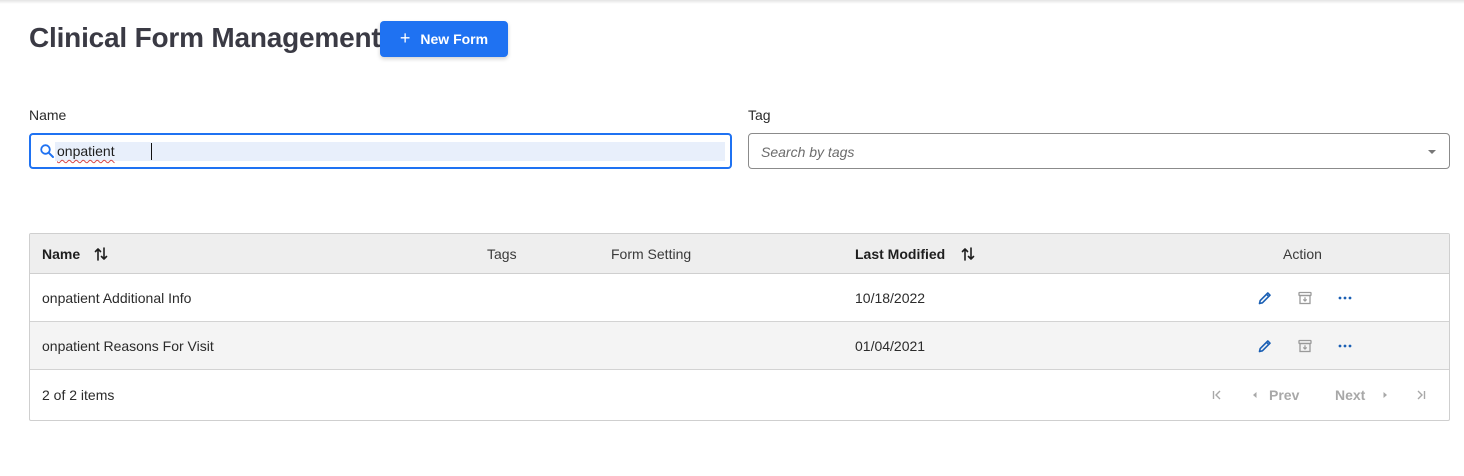  I want to click on form-name-cell: onpatient Reasons For Visit, so click(128, 346).